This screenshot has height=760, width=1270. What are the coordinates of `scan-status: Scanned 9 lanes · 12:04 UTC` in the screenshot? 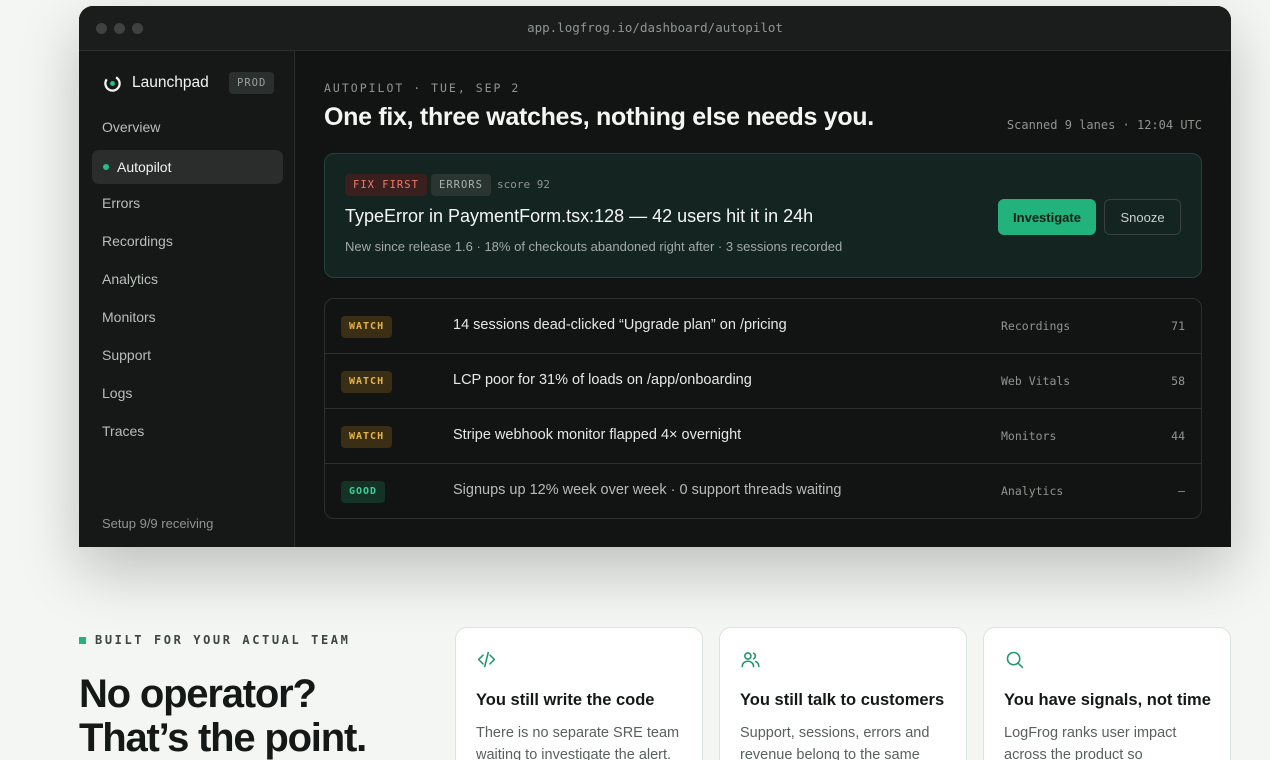 It's located at (1104, 125).